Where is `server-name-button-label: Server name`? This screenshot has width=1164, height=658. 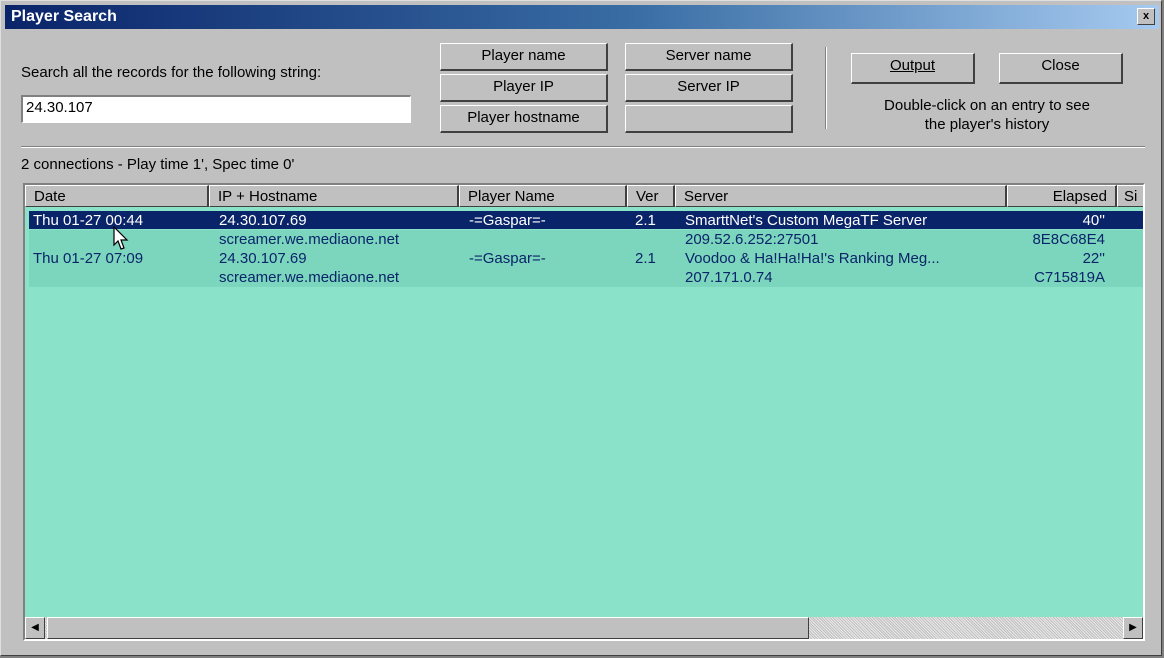
server-name-button-label: Server name is located at coordinates (708, 55).